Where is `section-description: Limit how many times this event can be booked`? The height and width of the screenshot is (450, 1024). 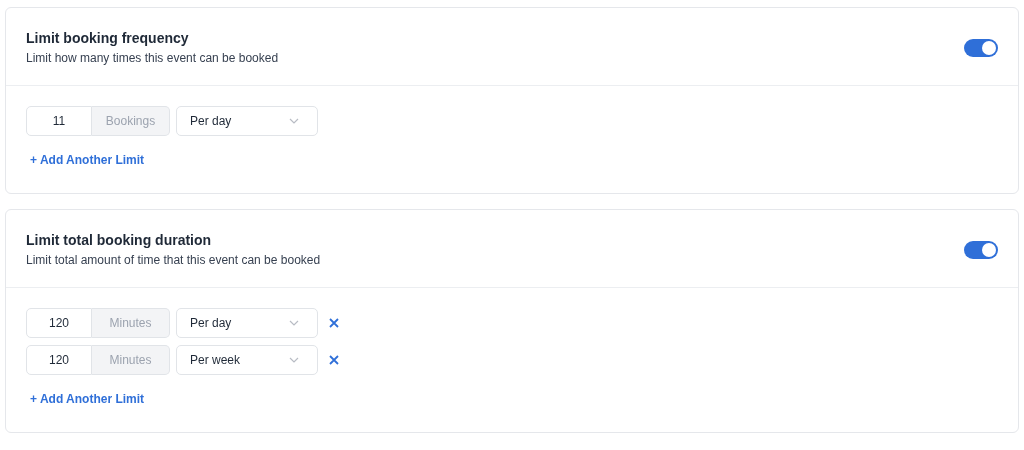
section-description: Limit how many times this event can be booked is located at coordinates (152, 58).